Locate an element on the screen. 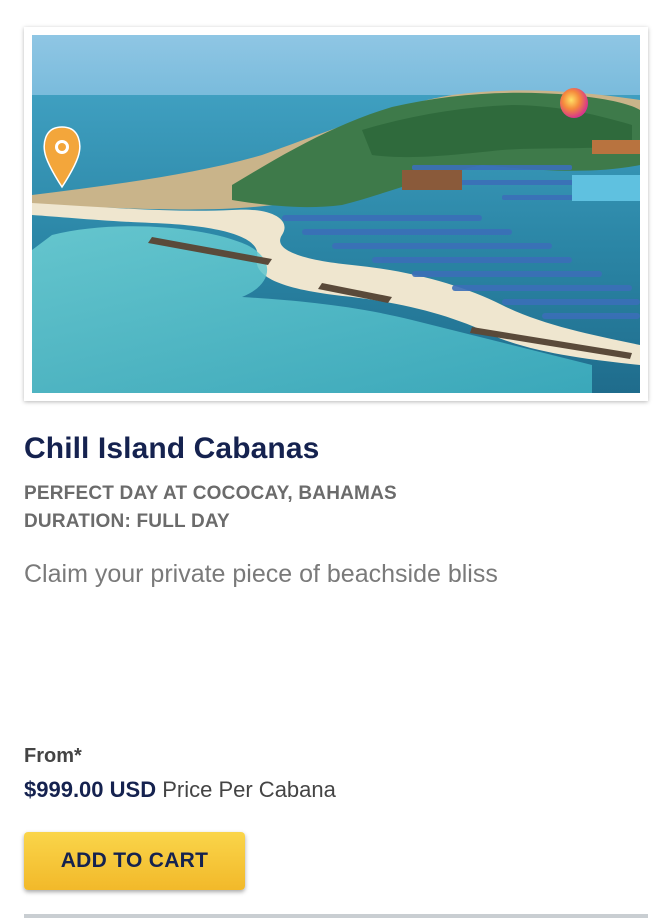 This screenshot has width=666, height=924. divider is located at coordinates (336, 916).